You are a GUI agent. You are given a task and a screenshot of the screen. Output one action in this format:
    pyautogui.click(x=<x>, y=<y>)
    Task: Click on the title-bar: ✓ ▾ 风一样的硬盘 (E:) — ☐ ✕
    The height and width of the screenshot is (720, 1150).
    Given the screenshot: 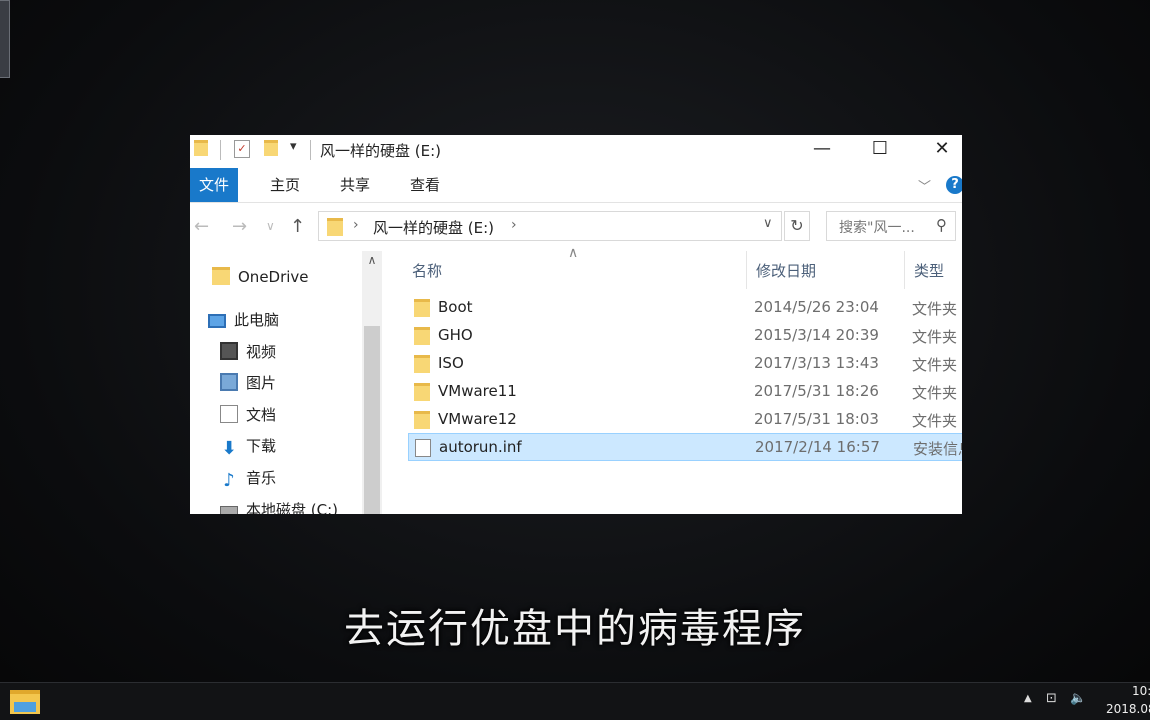 What is the action you would take?
    pyautogui.click(x=576, y=151)
    